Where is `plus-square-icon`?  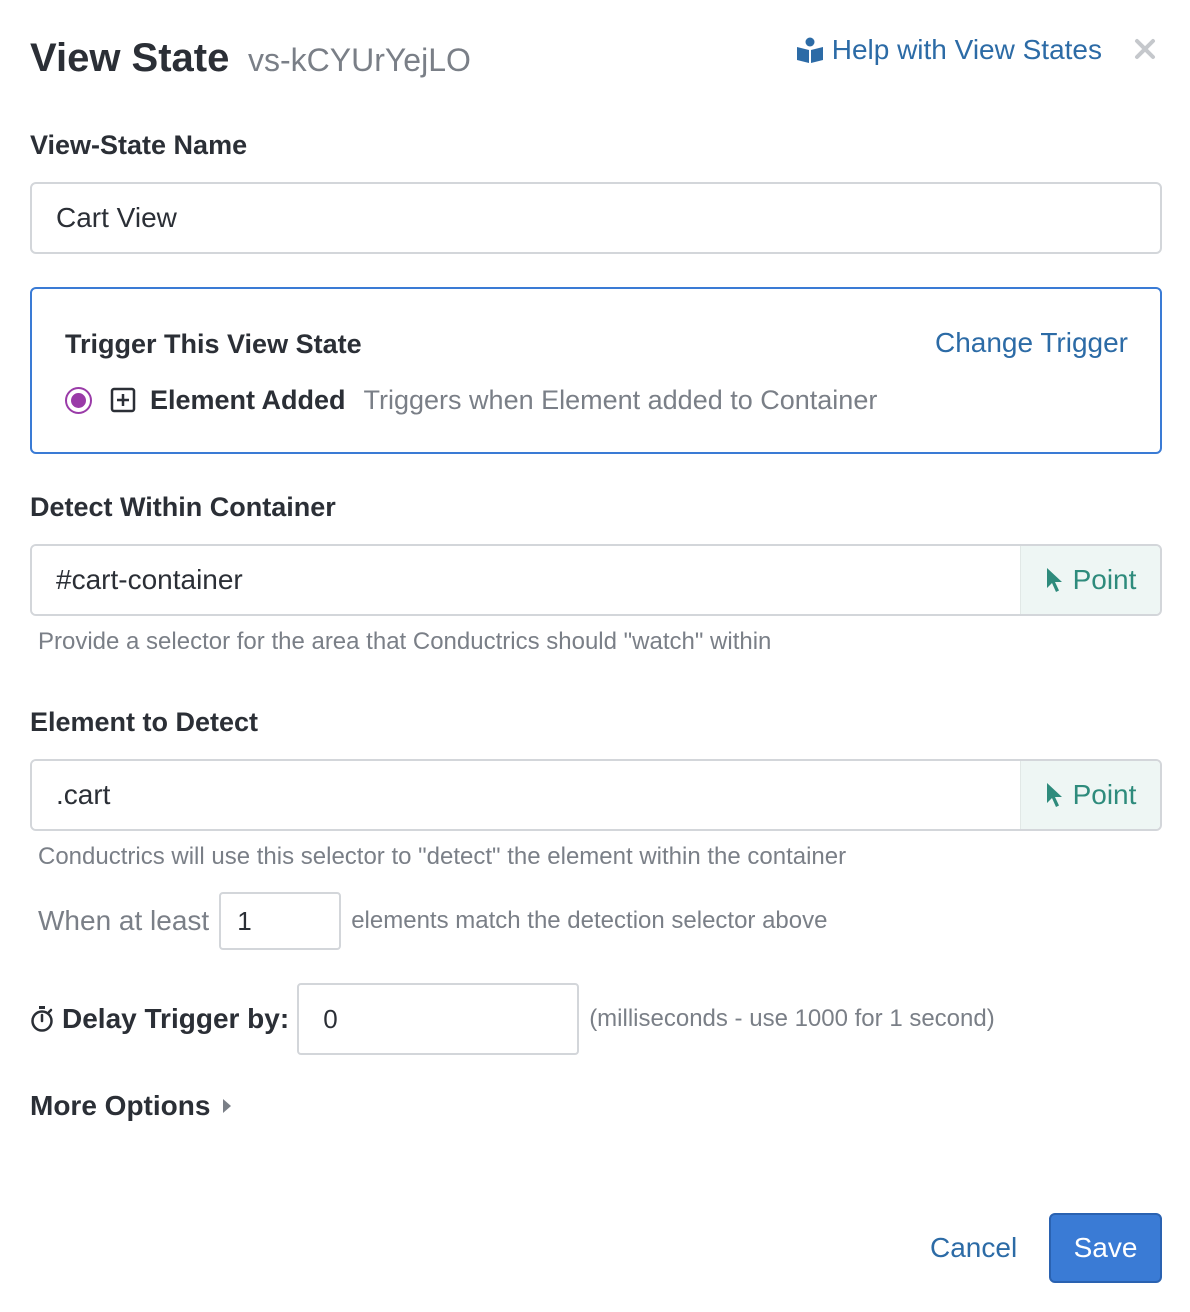
plus-square-icon is located at coordinates (123, 400).